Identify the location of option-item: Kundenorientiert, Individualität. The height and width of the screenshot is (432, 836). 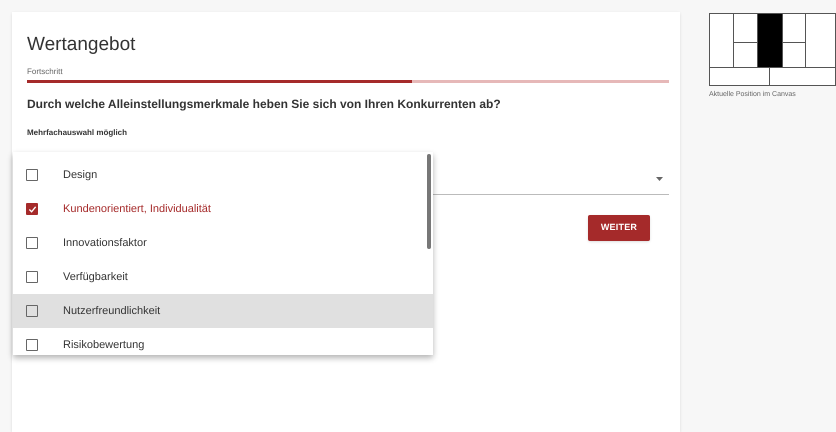
(223, 209).